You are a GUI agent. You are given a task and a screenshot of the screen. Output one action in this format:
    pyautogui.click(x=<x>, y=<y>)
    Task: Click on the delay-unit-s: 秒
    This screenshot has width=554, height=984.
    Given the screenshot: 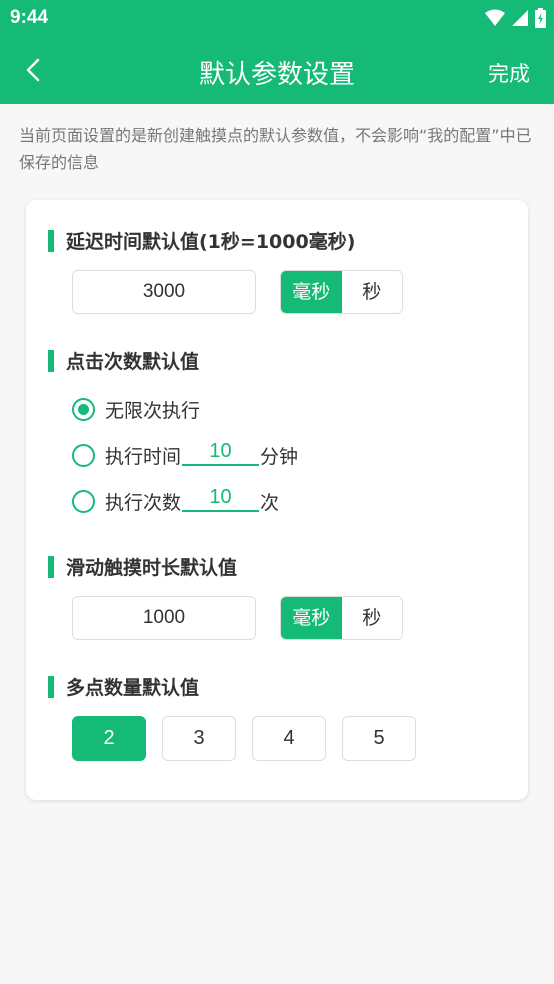 What is the action you would take?
    pyautogui.click(x=371, y=292)
    